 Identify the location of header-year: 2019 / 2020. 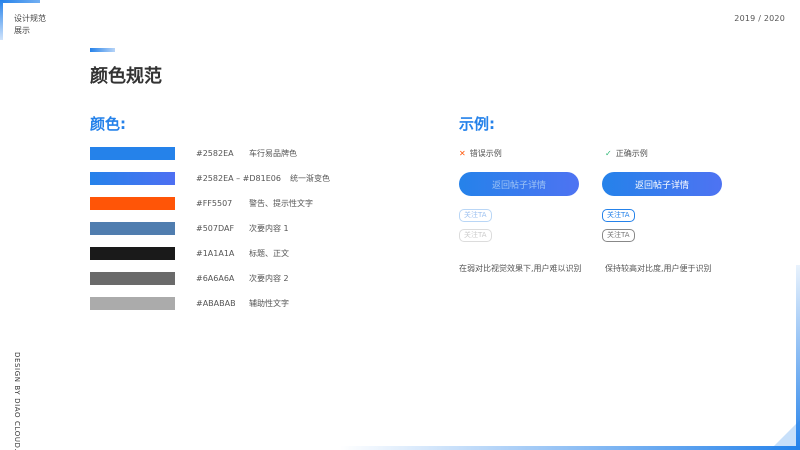
(759, 18).